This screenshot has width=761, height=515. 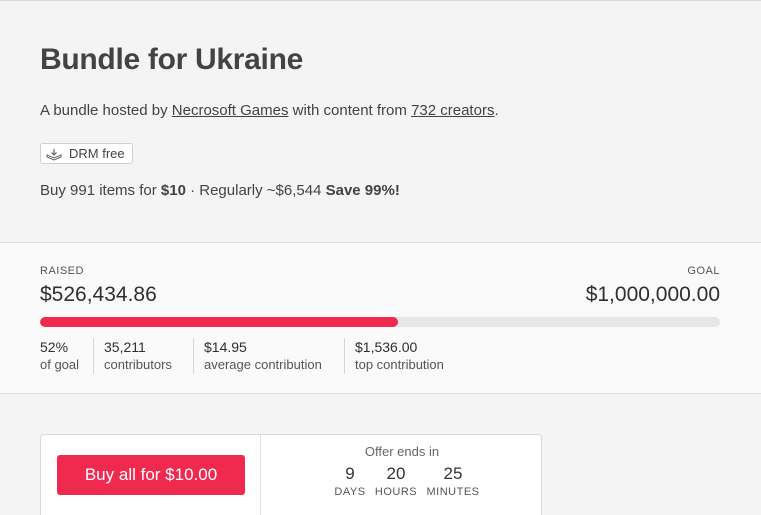 I want to click on countdown-value: 9, so click(x=350, y=473).